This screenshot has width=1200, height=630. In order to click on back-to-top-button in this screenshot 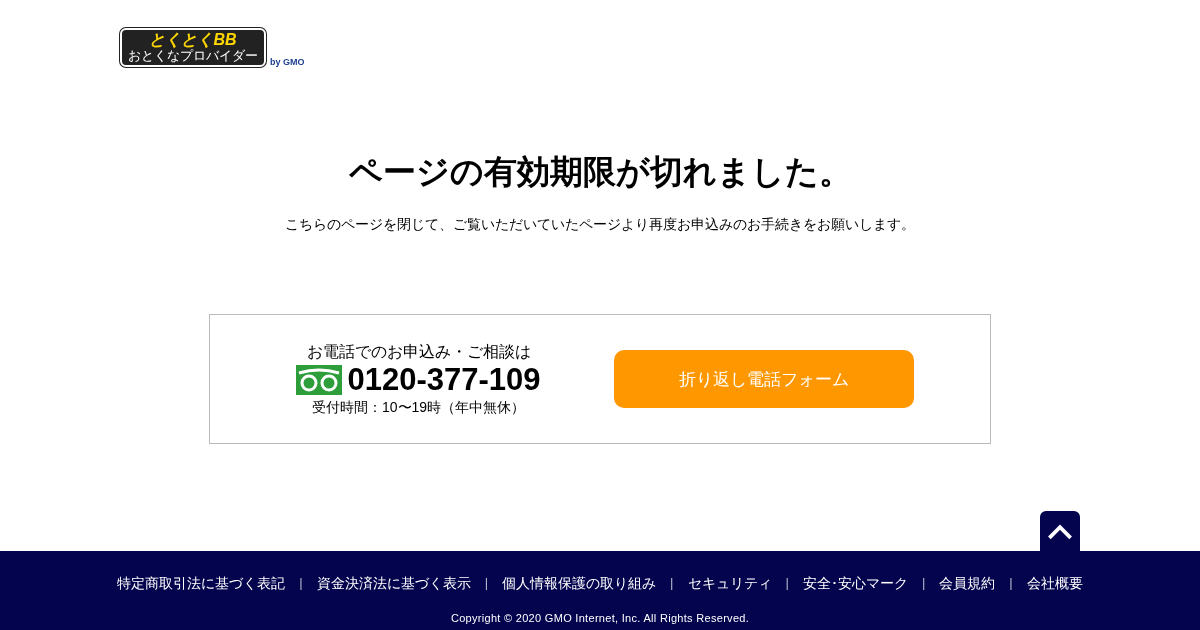, I will do `click(1060, 531)`.